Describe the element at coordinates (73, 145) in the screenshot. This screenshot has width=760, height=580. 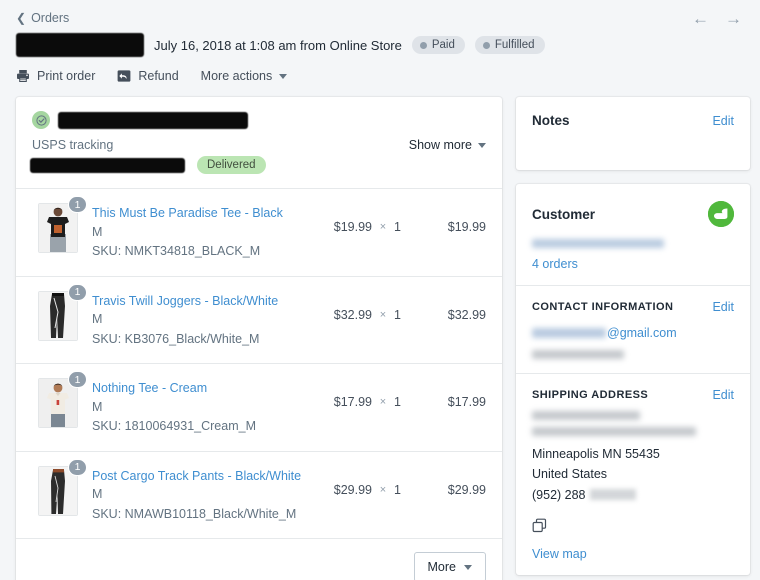
I see `tracking-carrier-label: USPS tracking` at that location.